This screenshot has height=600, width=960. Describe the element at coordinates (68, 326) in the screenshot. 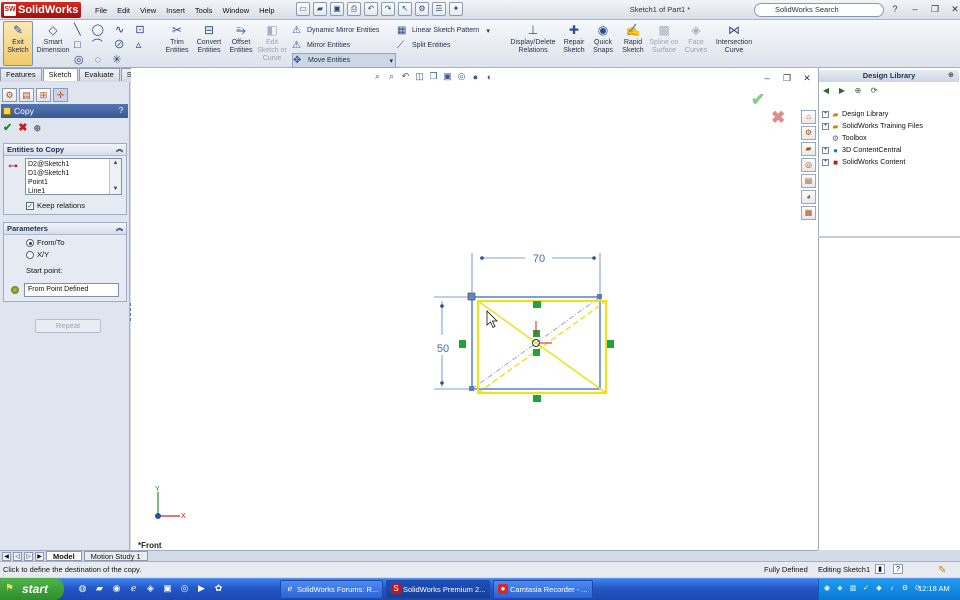

I see `repeat-button: Repeat` at that location.